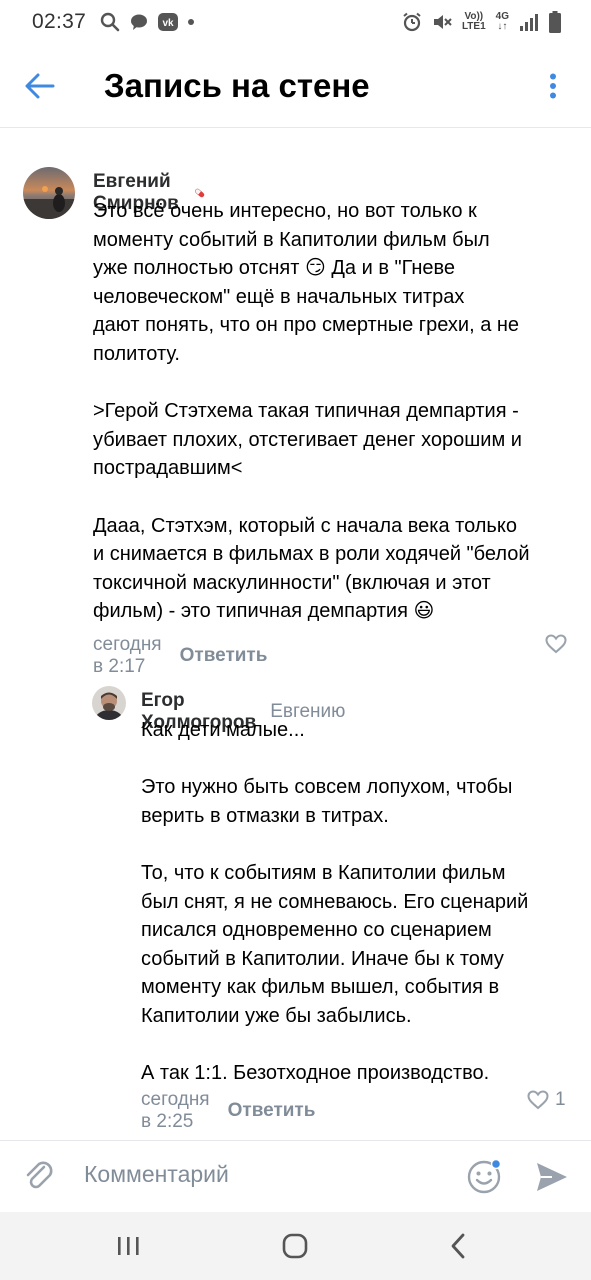 This screenshot has height=1280, width=591. I want to click on network-indicator: 4G ↓↑, so click(502, 21).